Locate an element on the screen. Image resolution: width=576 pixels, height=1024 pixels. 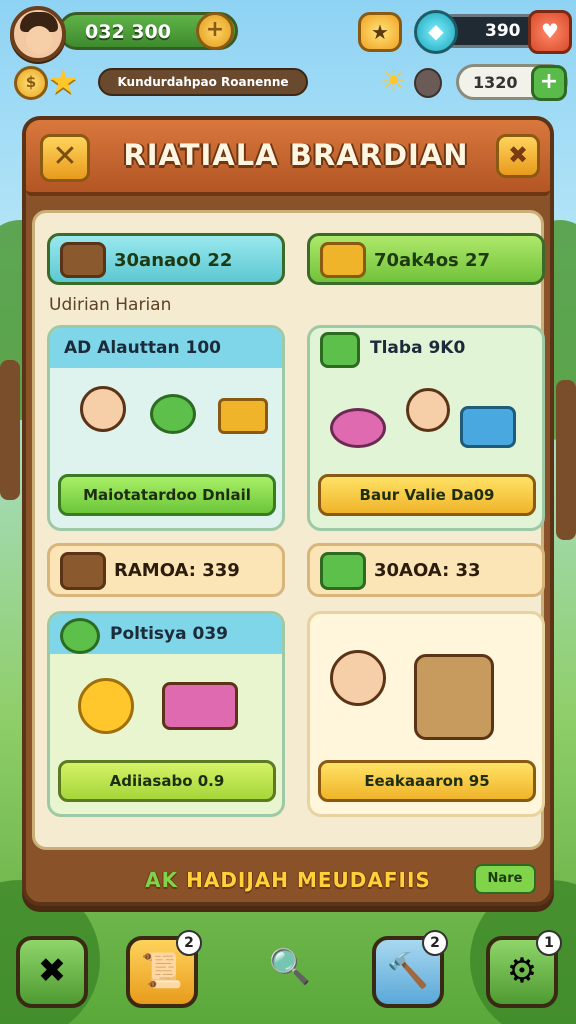
scroll-icon: 📜 2 is located at coordinates (164, 969).